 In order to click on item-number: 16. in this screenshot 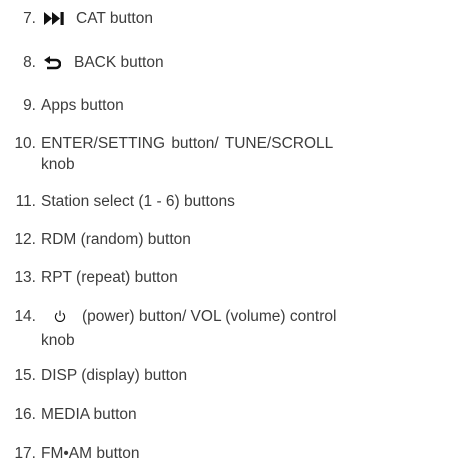, I will do `click(25, 414)`.